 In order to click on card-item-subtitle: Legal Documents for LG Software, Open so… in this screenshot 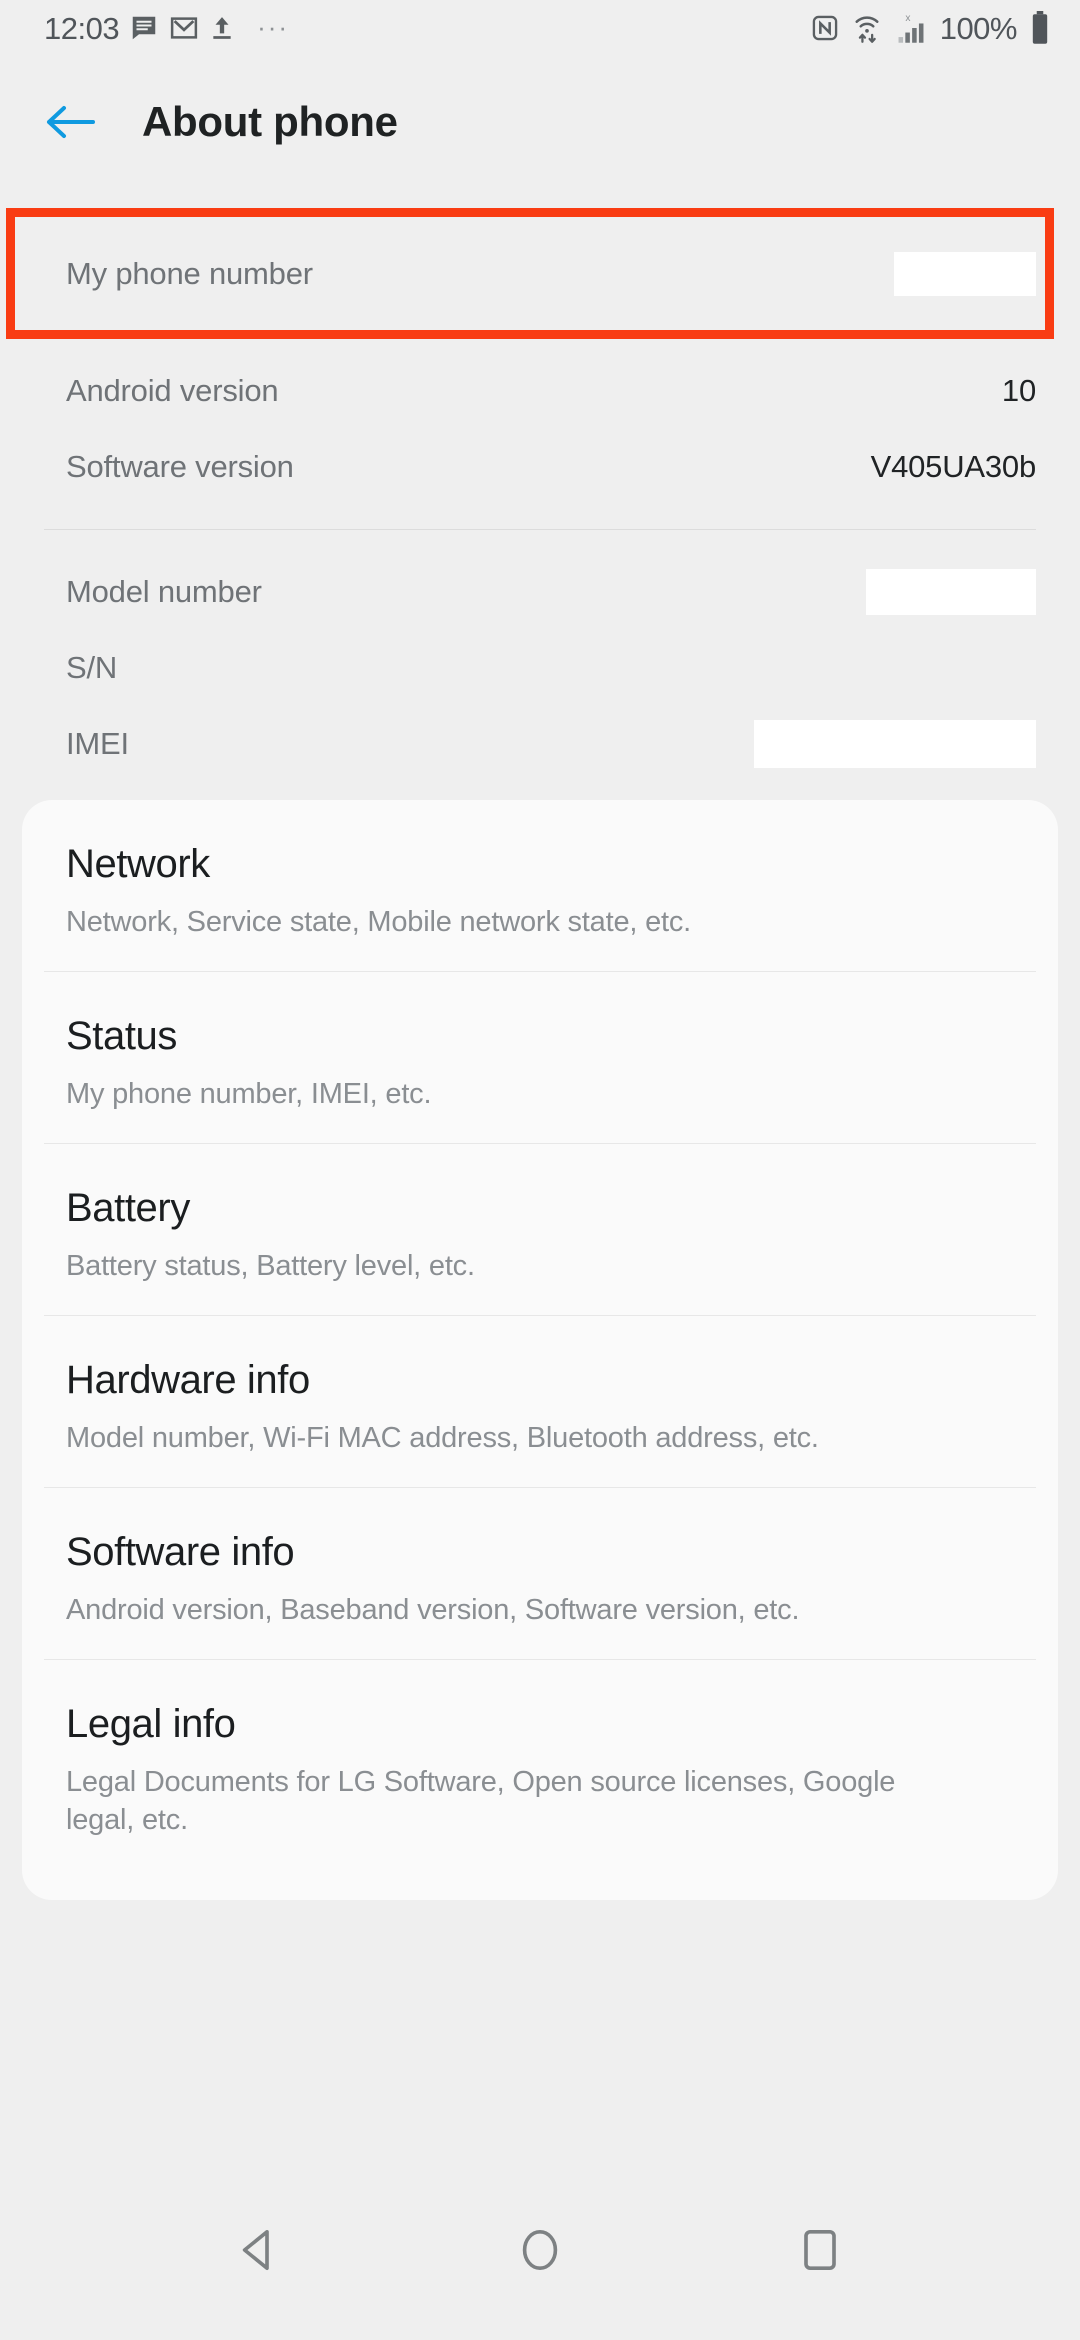, I will do `click(481, 1801)`.